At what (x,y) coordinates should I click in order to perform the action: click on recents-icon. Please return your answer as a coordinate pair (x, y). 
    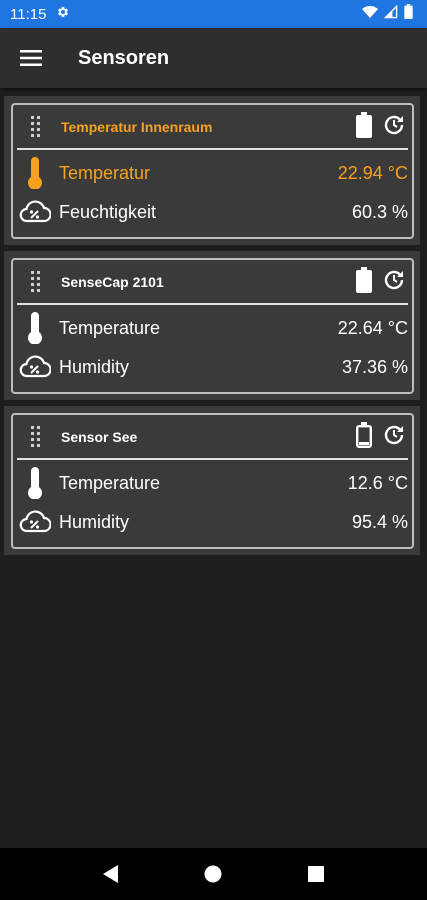
    Looking at the image, I should click on (316, 874).